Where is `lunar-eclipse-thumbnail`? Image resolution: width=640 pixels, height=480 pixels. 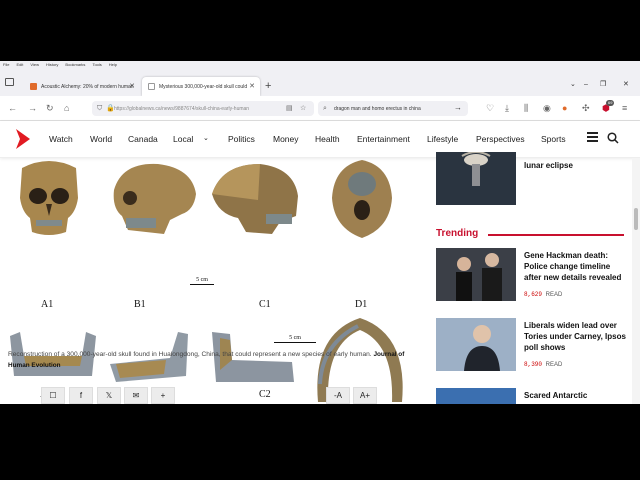
lunar-eclipse-thumbnail is located at coordinates (476, 178).